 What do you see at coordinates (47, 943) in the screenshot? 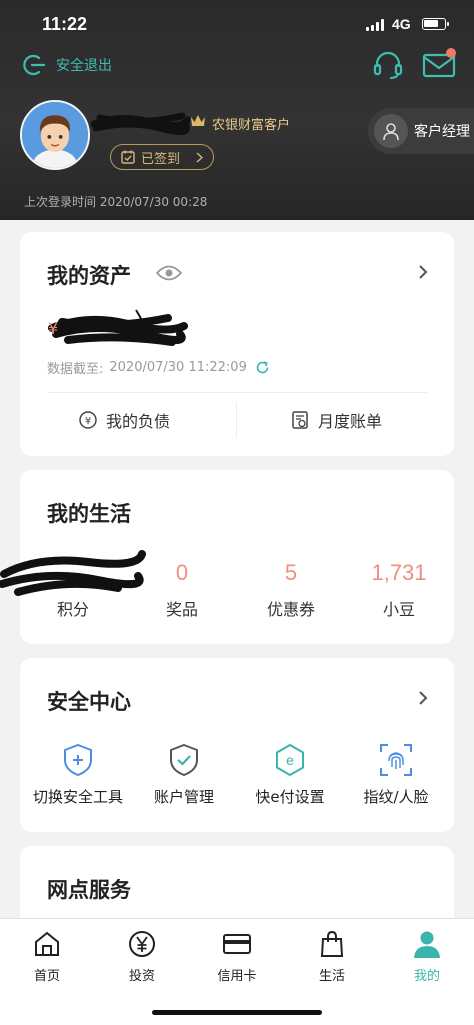
I see `home-icon` at bounding box center [47, 943].